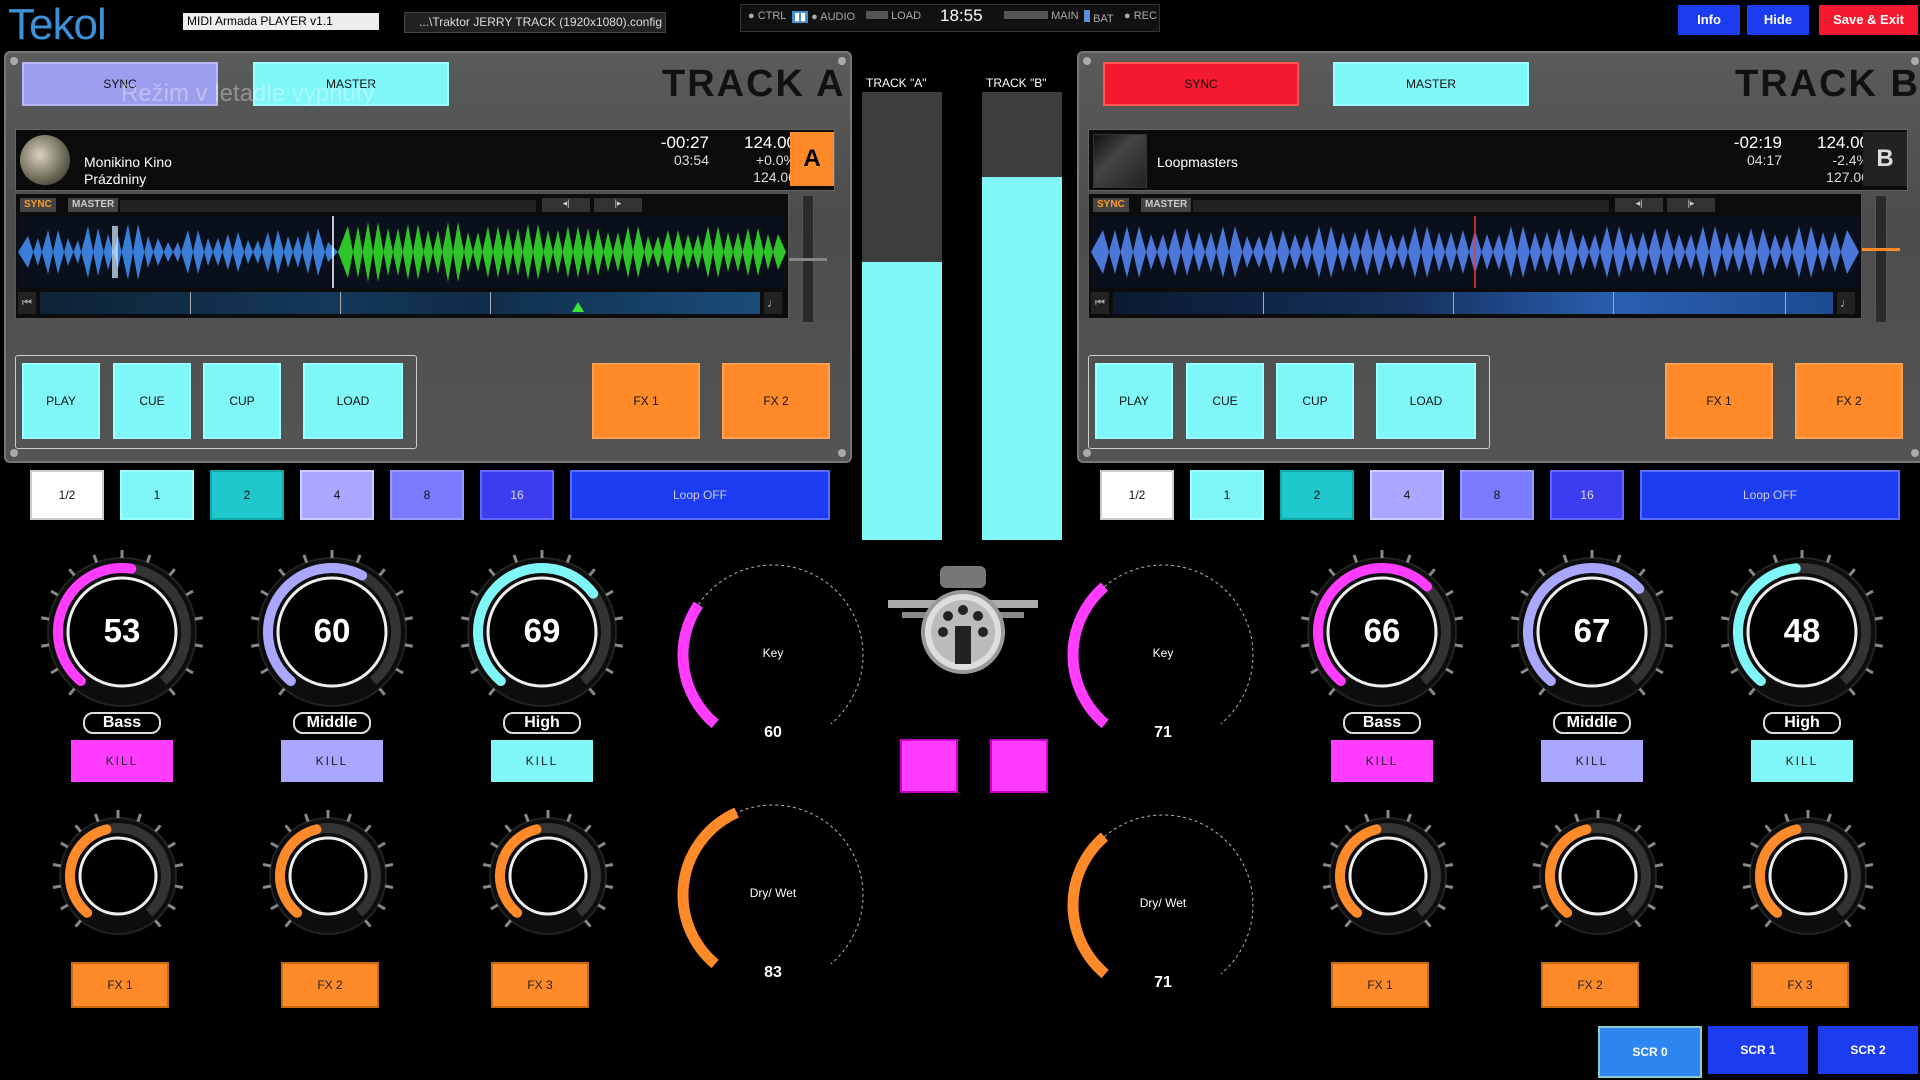 The width and height of the screenshot is (1920, 1080). I want to click on deck-a-loop-button: 1, so click(157, 495).